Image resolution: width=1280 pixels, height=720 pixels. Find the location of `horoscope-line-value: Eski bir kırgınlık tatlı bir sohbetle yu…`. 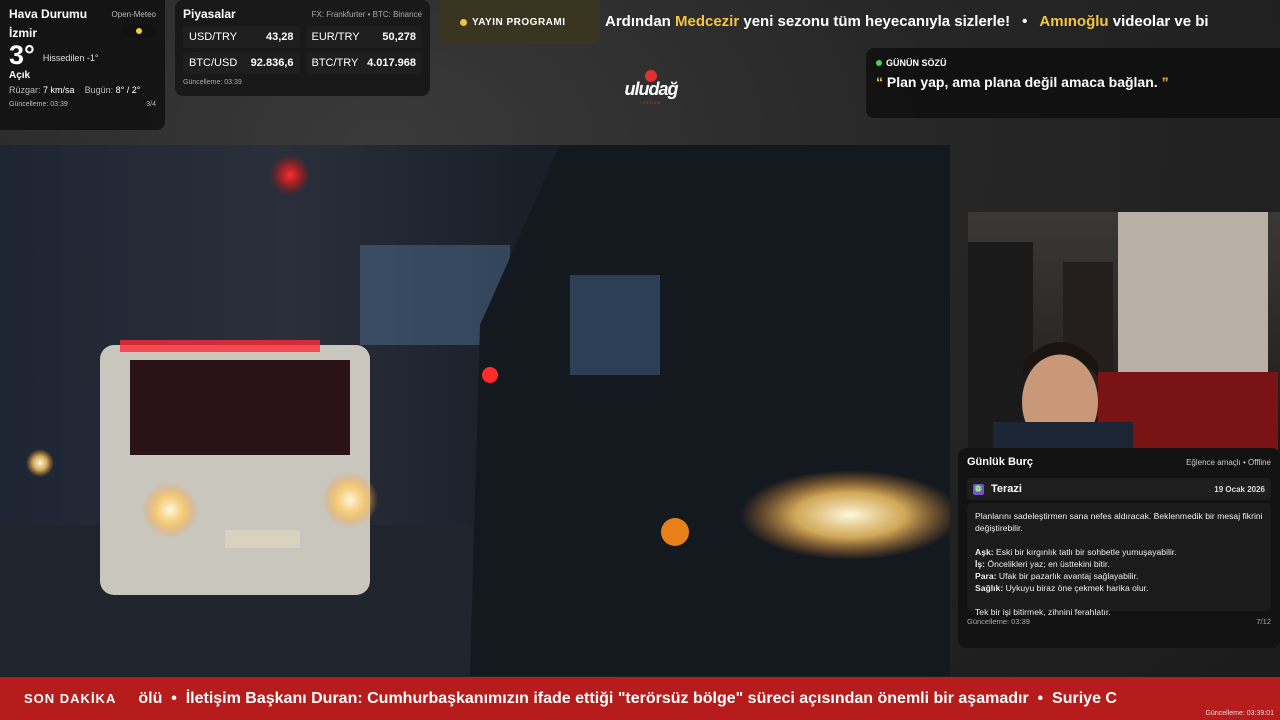

horoscope-line-value: Eski bir kırgınlık tatlı bir sohbetle yu… is located at coordinates (1085, 552).